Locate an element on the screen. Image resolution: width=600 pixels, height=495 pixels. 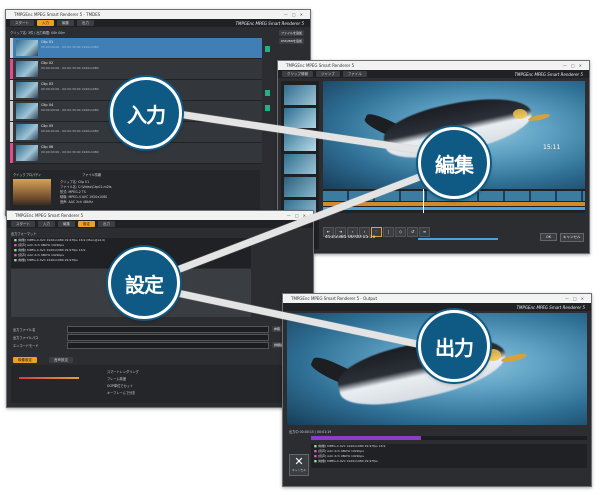
playhead-marker is located at coordinates (423, 201).